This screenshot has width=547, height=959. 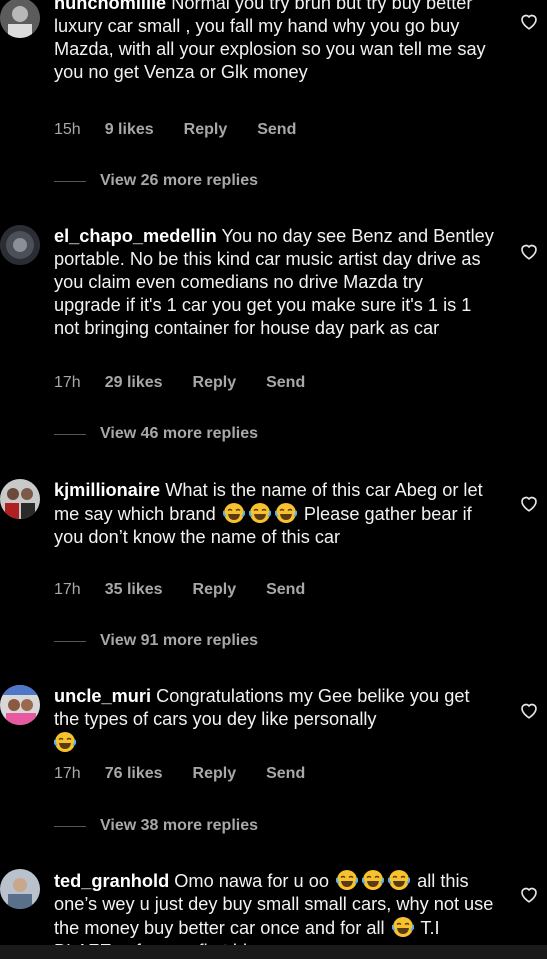 What do you see at coordinates (179, 825) in the screenshot?
I see `view-more-replies-label: View 38 more replies` at bounding box center [179, 825].